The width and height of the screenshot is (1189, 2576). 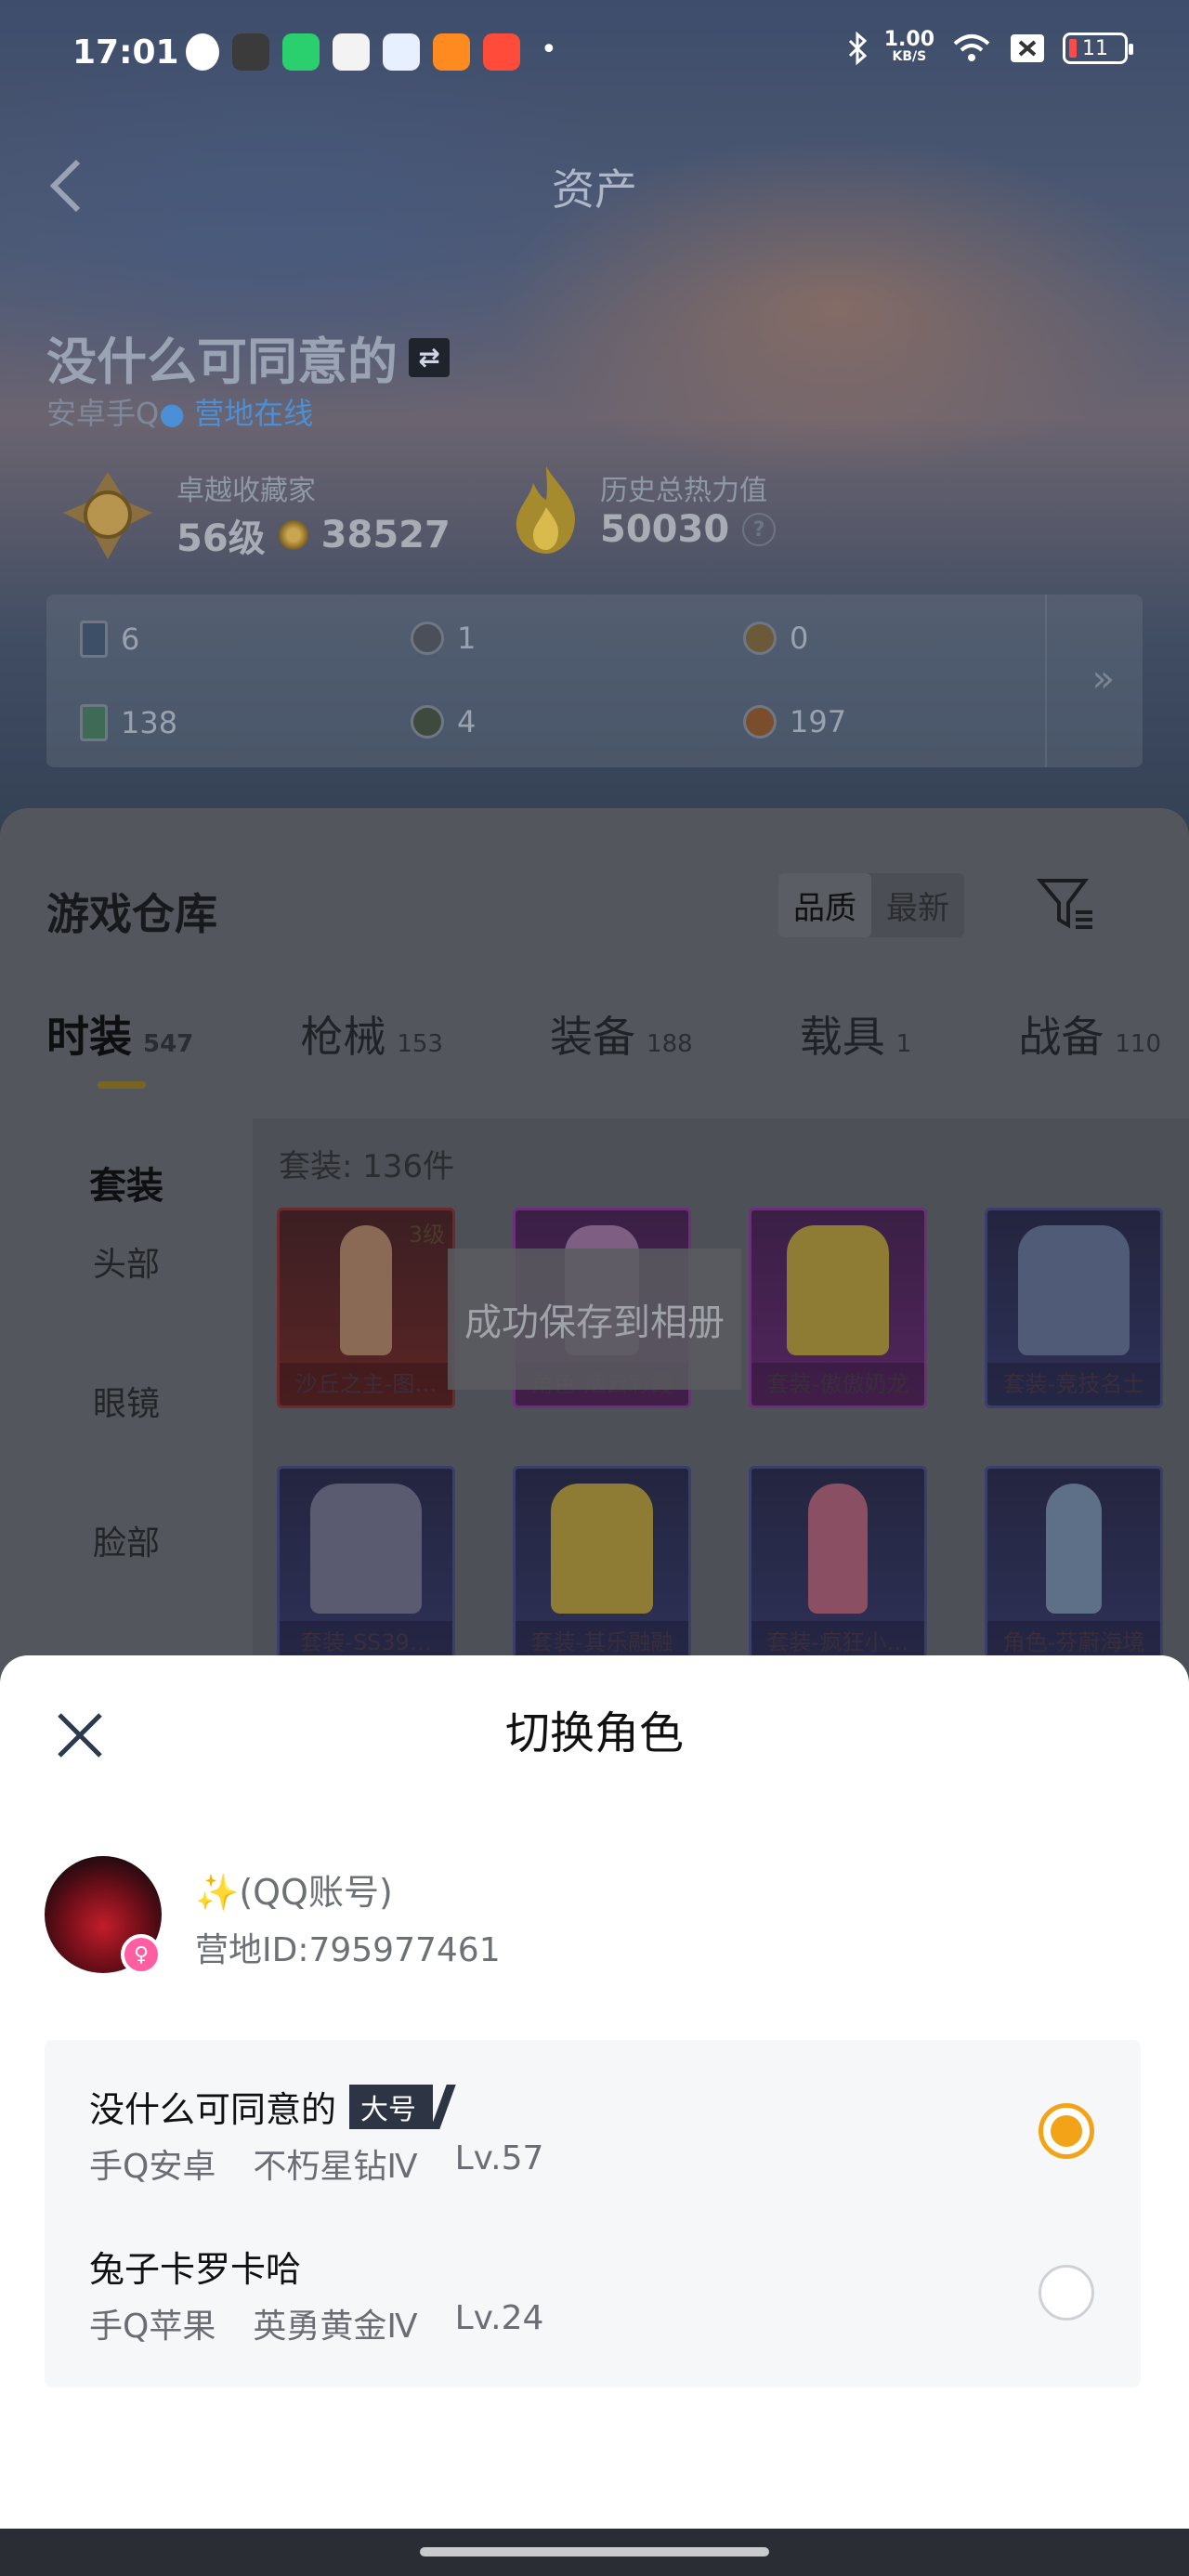 I want to click on help-icon: ?, so click(x=759, y=529).